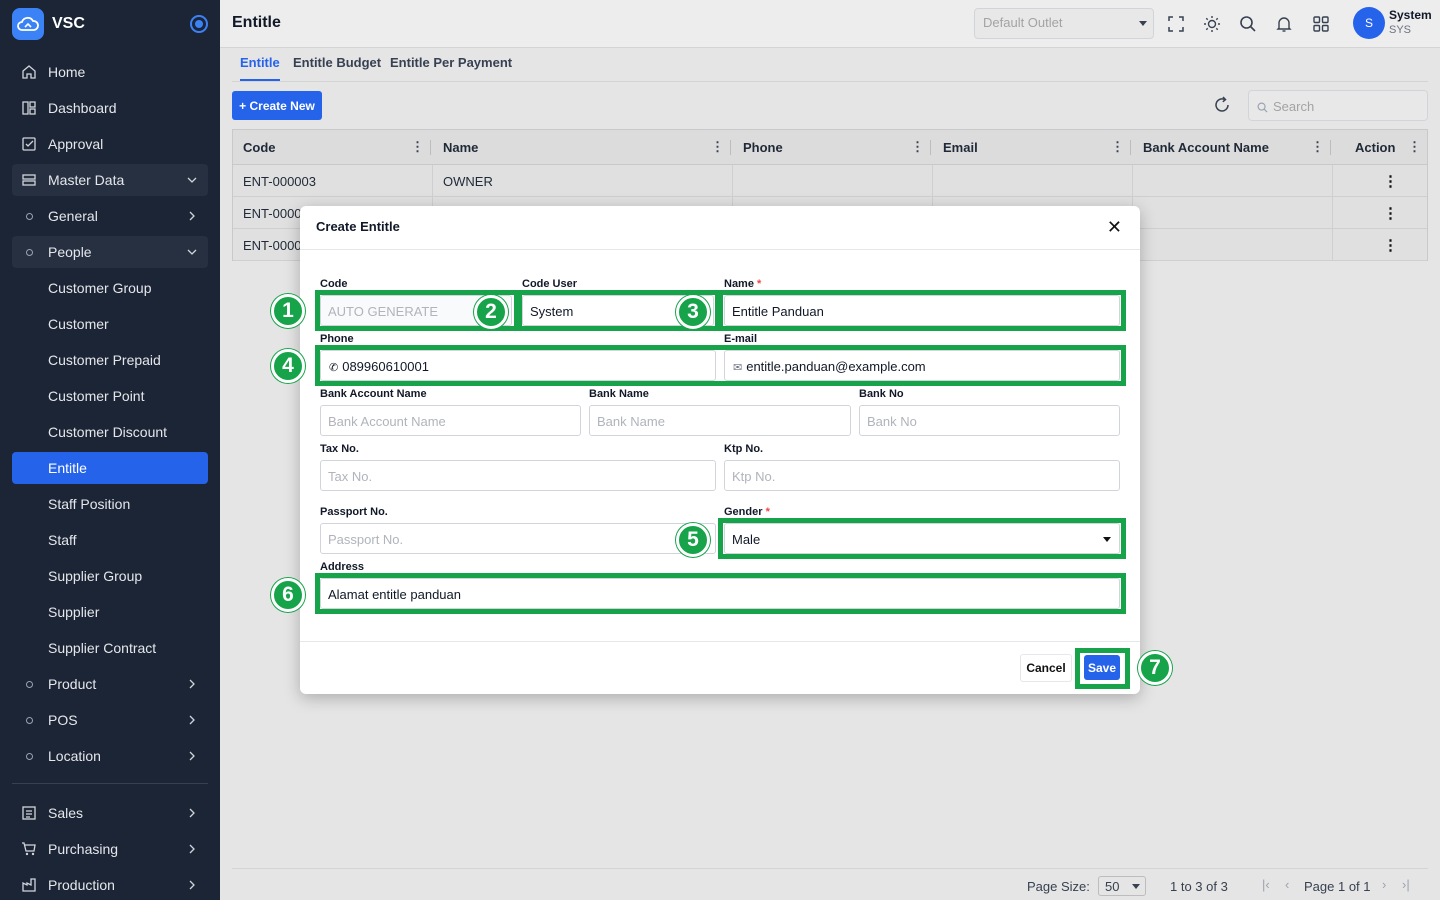 This screenshot has width=1440, height=900. Describe the element at coordinates (1406, 884) in the screenshot. I see `last-page-icon: ›|` at that location.